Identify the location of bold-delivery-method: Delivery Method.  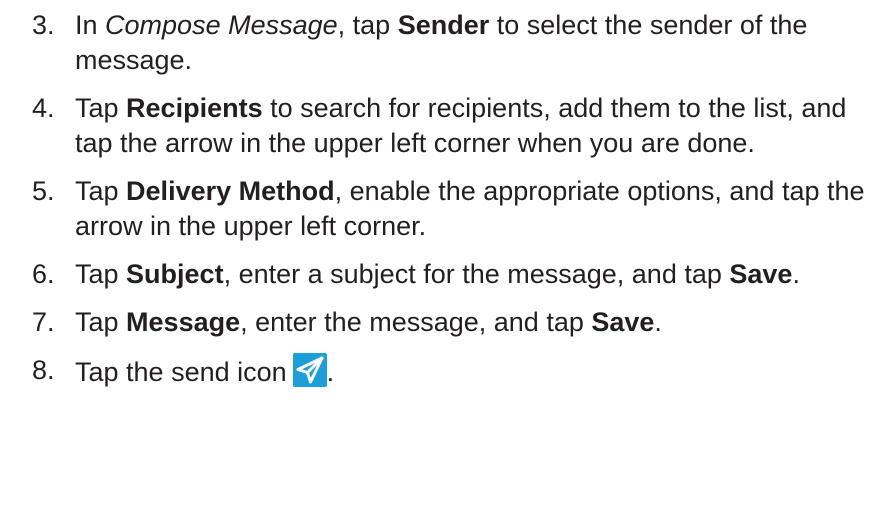
(230, 191).